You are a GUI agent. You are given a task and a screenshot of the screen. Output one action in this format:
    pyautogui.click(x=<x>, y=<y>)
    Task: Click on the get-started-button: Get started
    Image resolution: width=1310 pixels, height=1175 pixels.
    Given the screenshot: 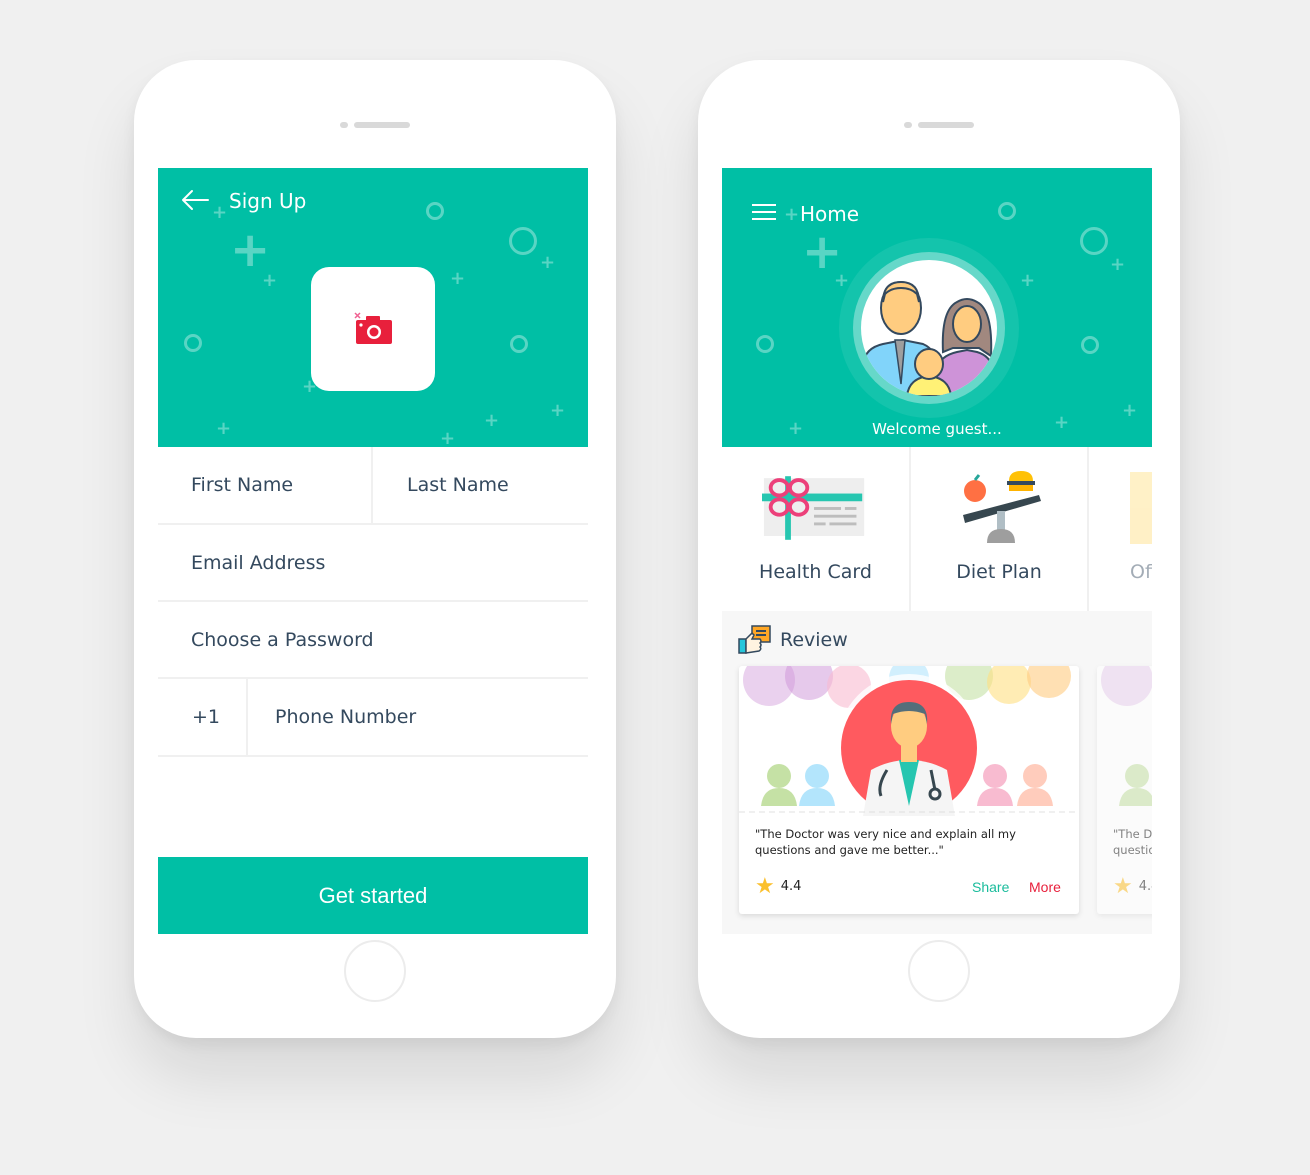 What is the action you would take?
    pyautogui.click(x=373, y=895)
    